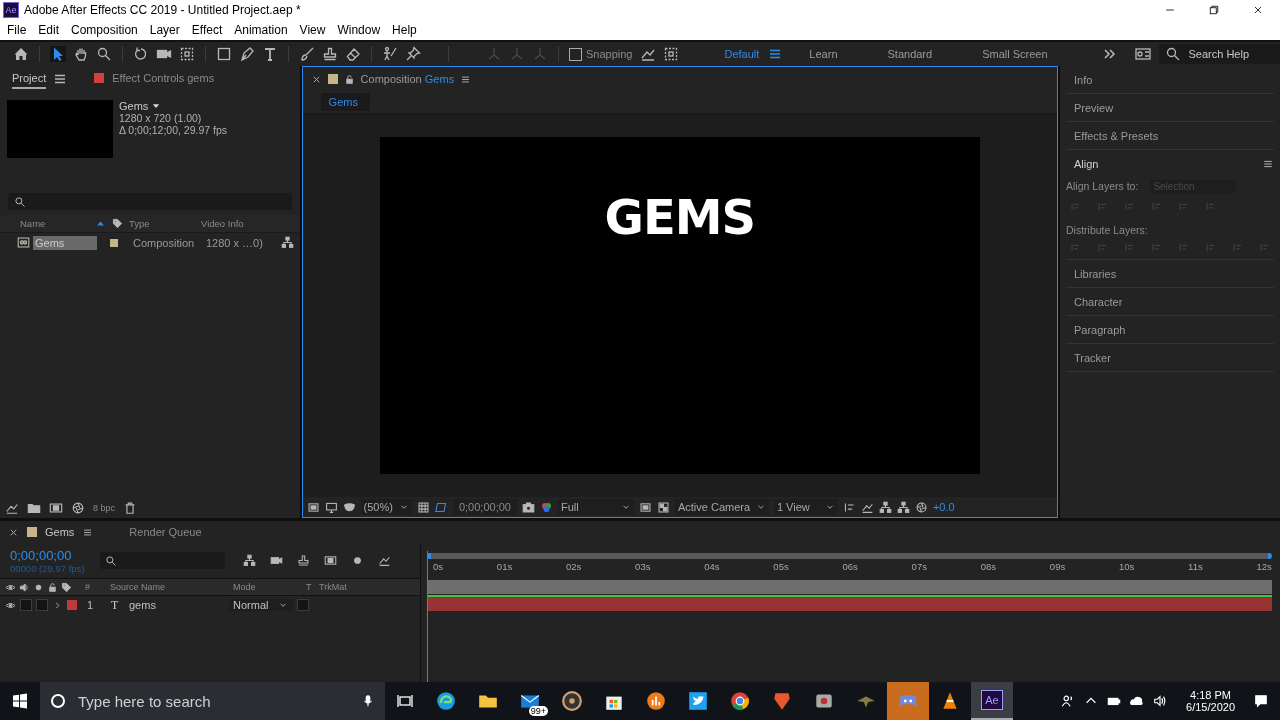  Describe the element at coordinates (50, 555) in the screenshot. I see `current-time: 0;00;00;00` at that location.